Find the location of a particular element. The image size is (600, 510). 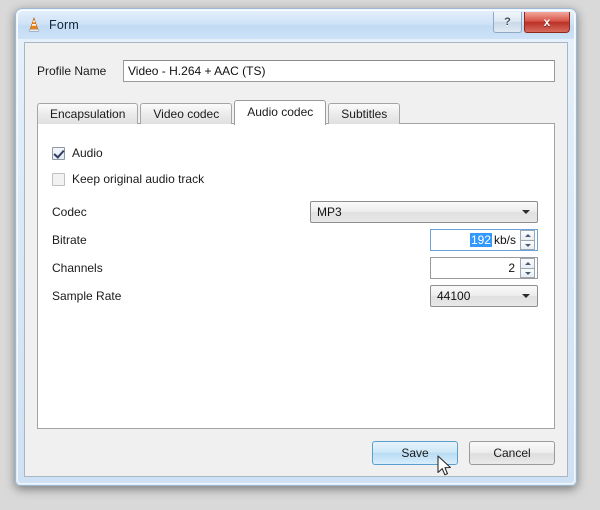

audio-checkbox-row: Audio is located at coordinates (295, 153).